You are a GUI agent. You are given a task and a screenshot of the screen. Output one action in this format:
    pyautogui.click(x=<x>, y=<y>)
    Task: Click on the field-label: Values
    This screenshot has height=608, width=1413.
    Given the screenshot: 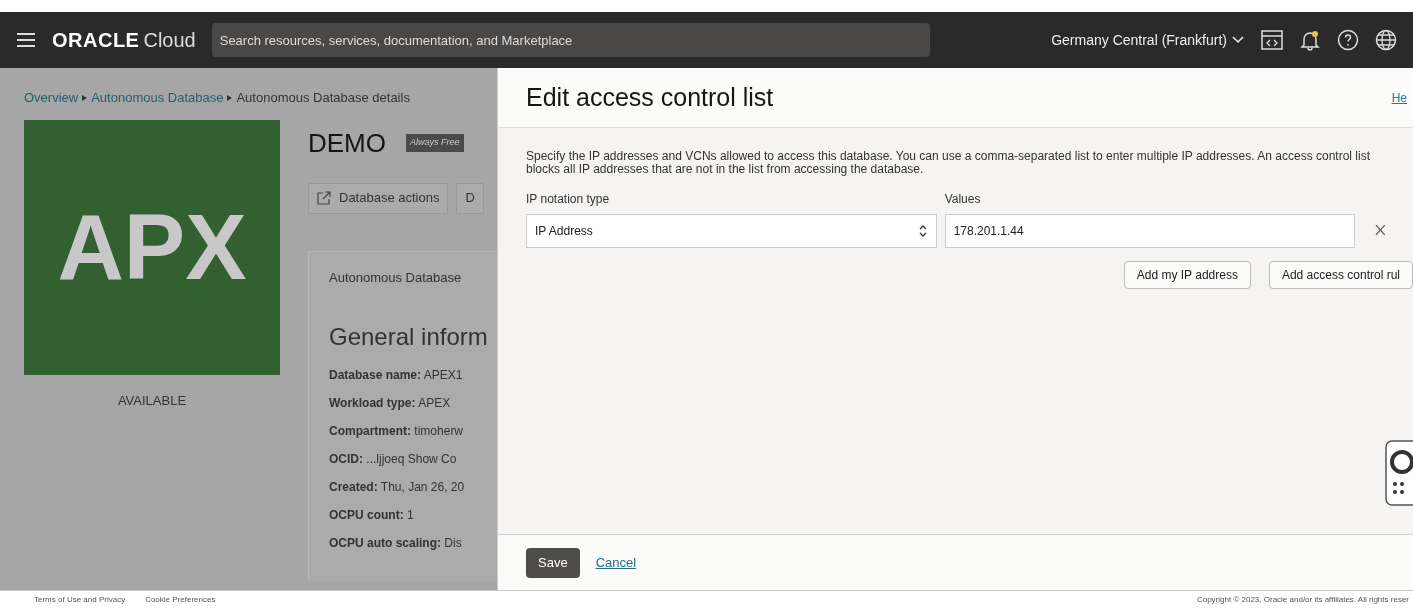 What is the action you would take?
    pyautogui.click(x=963, y=199)
    